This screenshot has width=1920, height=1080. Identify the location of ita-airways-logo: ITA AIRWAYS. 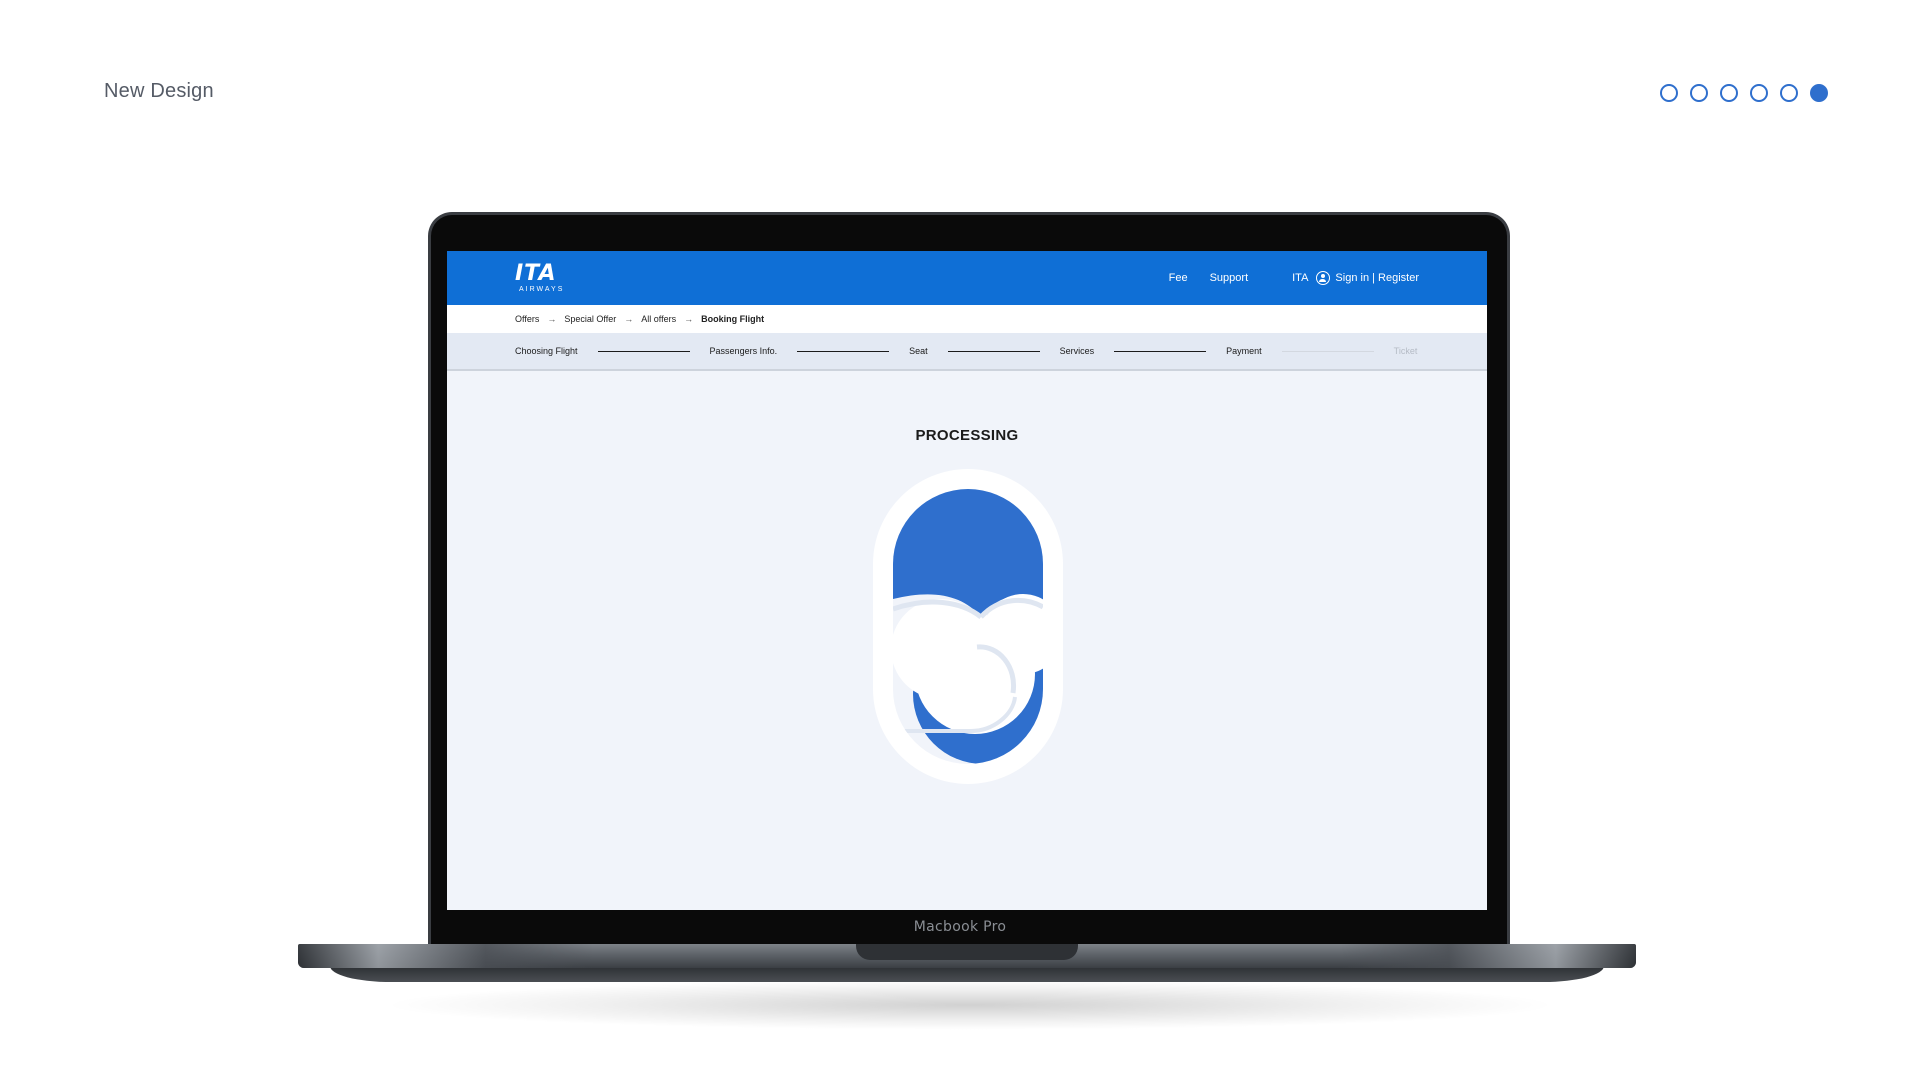
(540, 277).